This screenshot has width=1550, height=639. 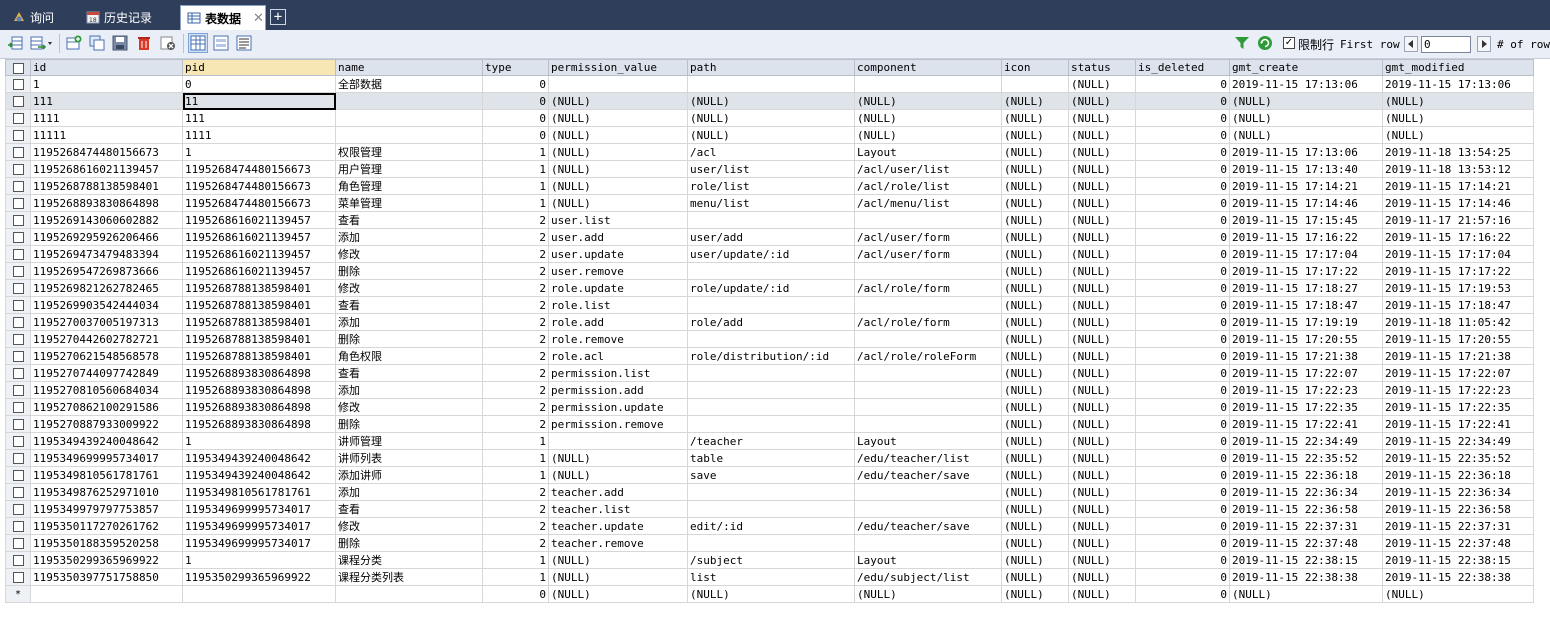 I want to click on previous-page-button, so click(x=1411, y=44).